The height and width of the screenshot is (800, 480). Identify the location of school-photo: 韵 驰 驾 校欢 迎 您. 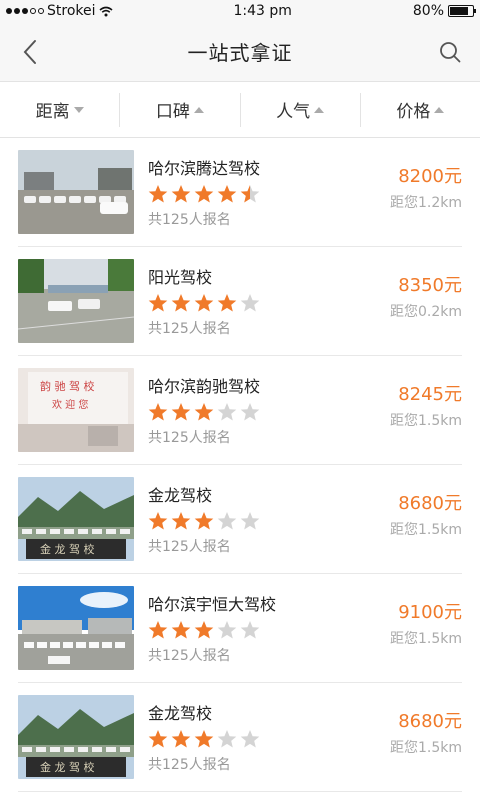
(76, 410).